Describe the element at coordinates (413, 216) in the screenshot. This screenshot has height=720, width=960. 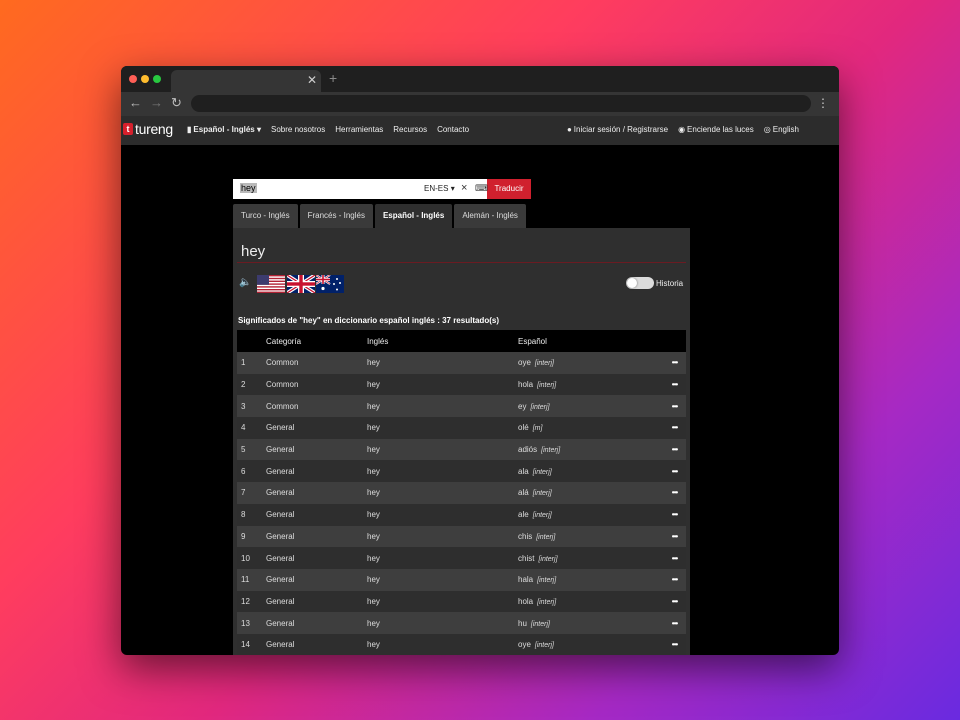
I see `tab-spanish-english: Español - Inglés` at that location.